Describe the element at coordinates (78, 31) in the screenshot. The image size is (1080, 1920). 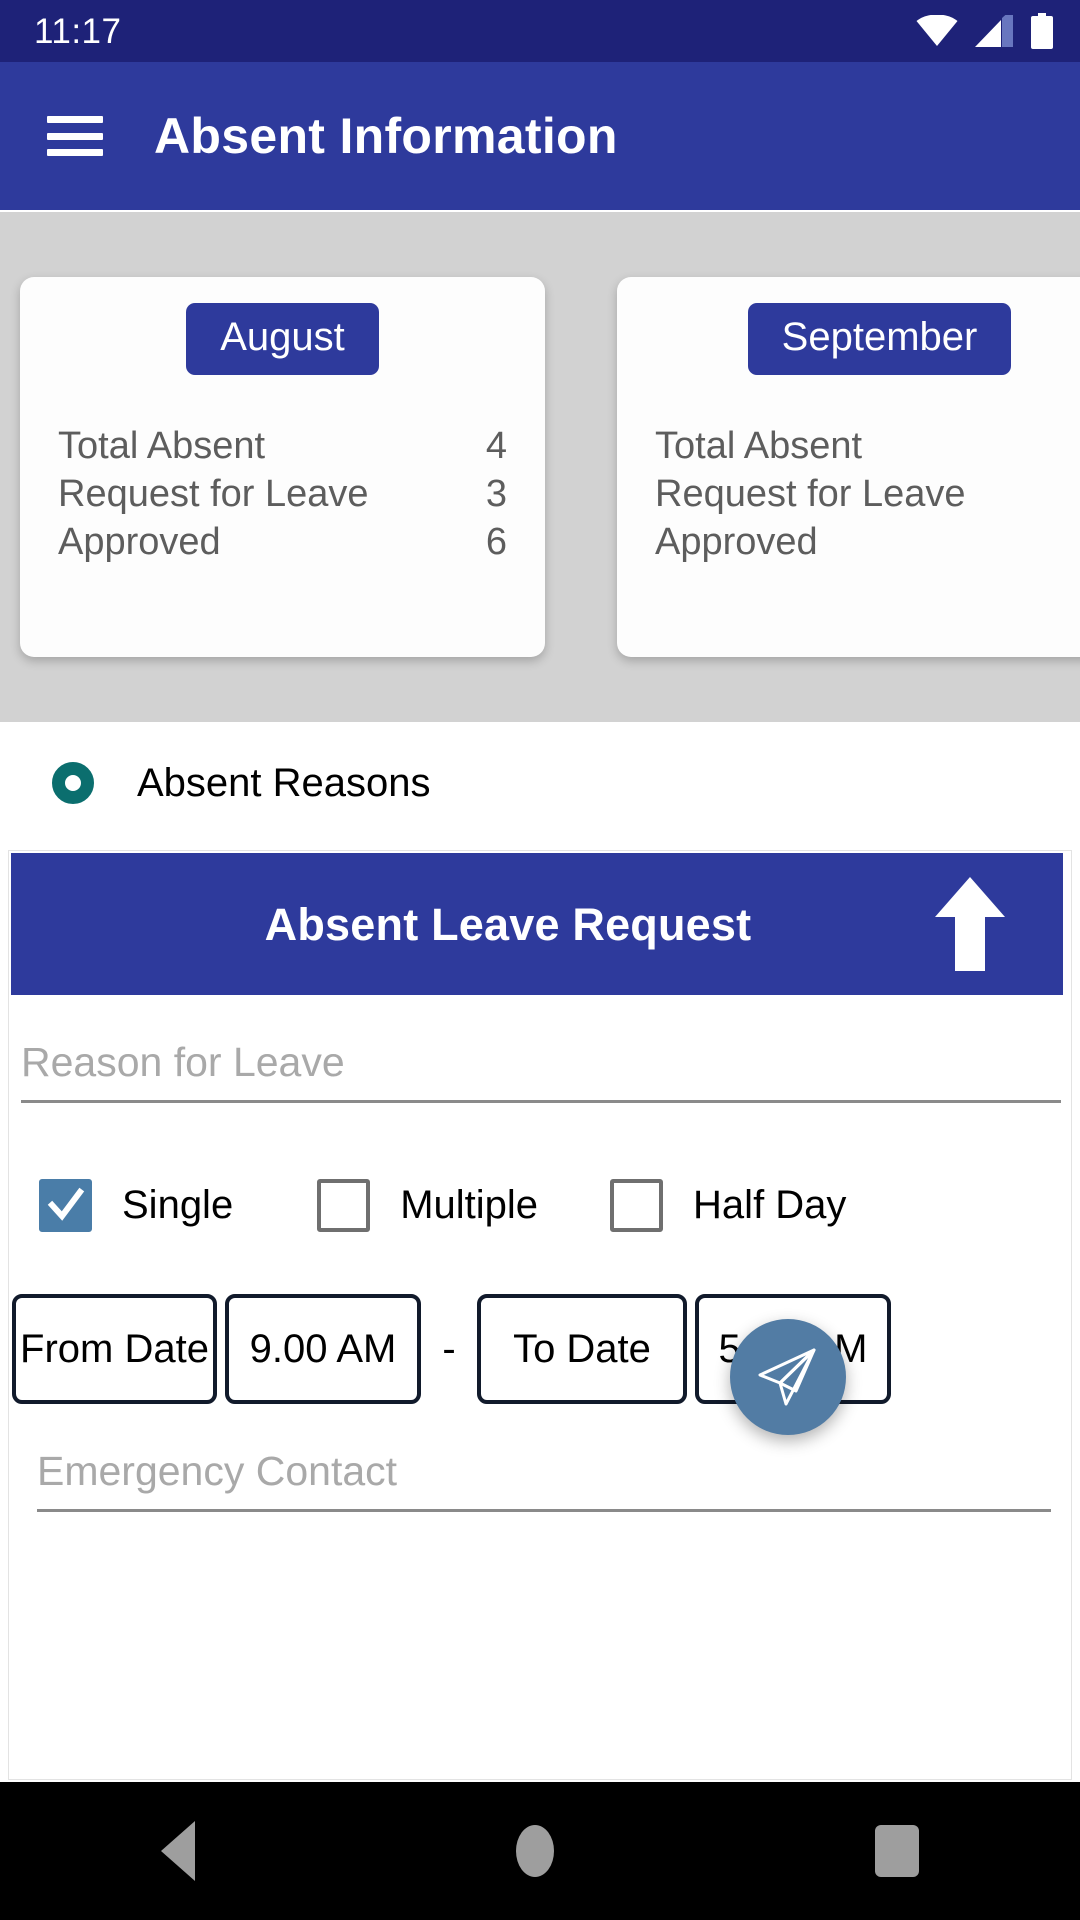
I see `status-clock: 11:17` at that location.